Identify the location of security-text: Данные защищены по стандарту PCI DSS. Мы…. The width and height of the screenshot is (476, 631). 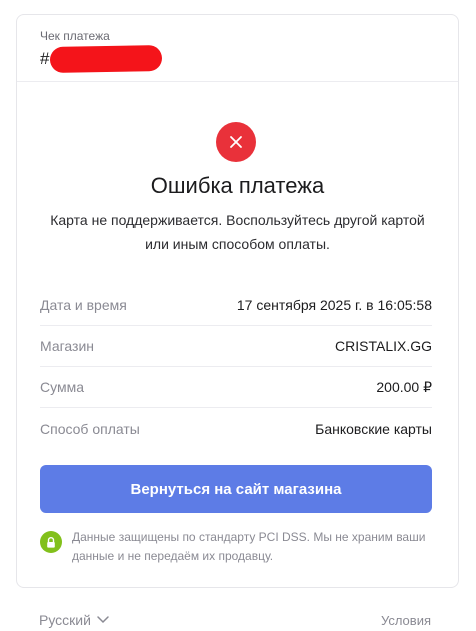
(249, 546).